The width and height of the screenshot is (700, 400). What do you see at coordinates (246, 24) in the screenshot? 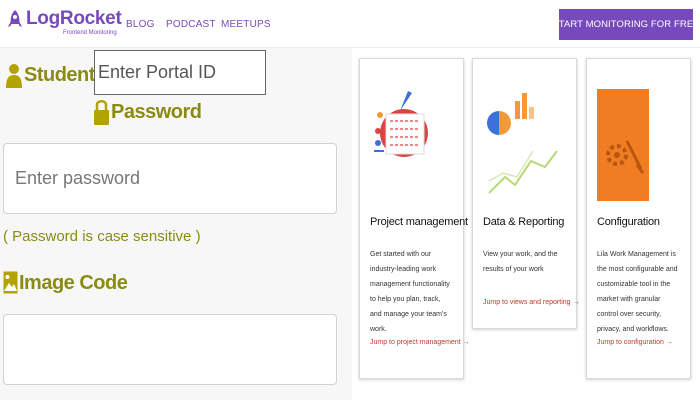
I see `nav-meetups-link: MEETUPS` at bounding box center [246, 24].